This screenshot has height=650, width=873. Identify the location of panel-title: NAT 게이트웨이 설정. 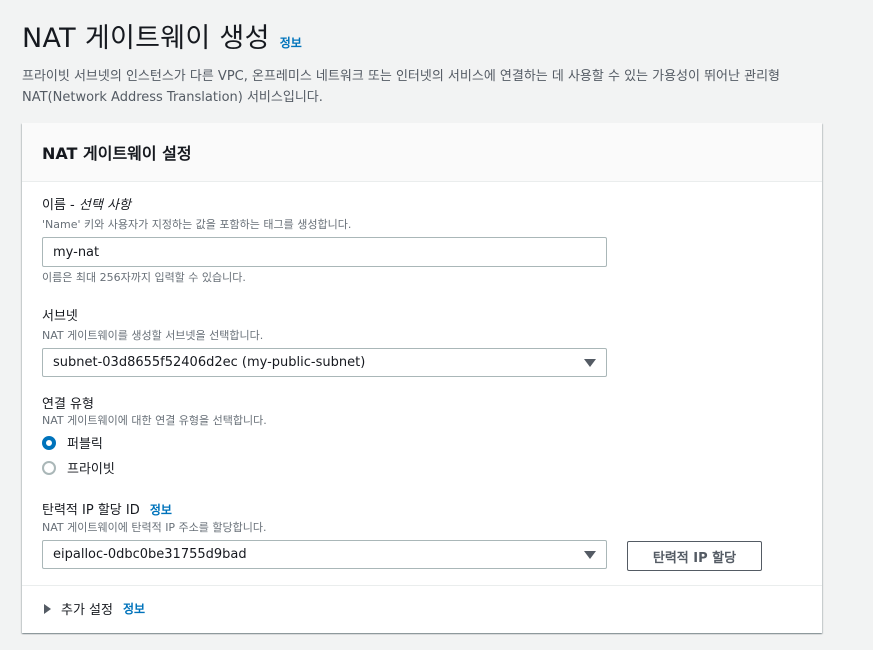
(117, 153).